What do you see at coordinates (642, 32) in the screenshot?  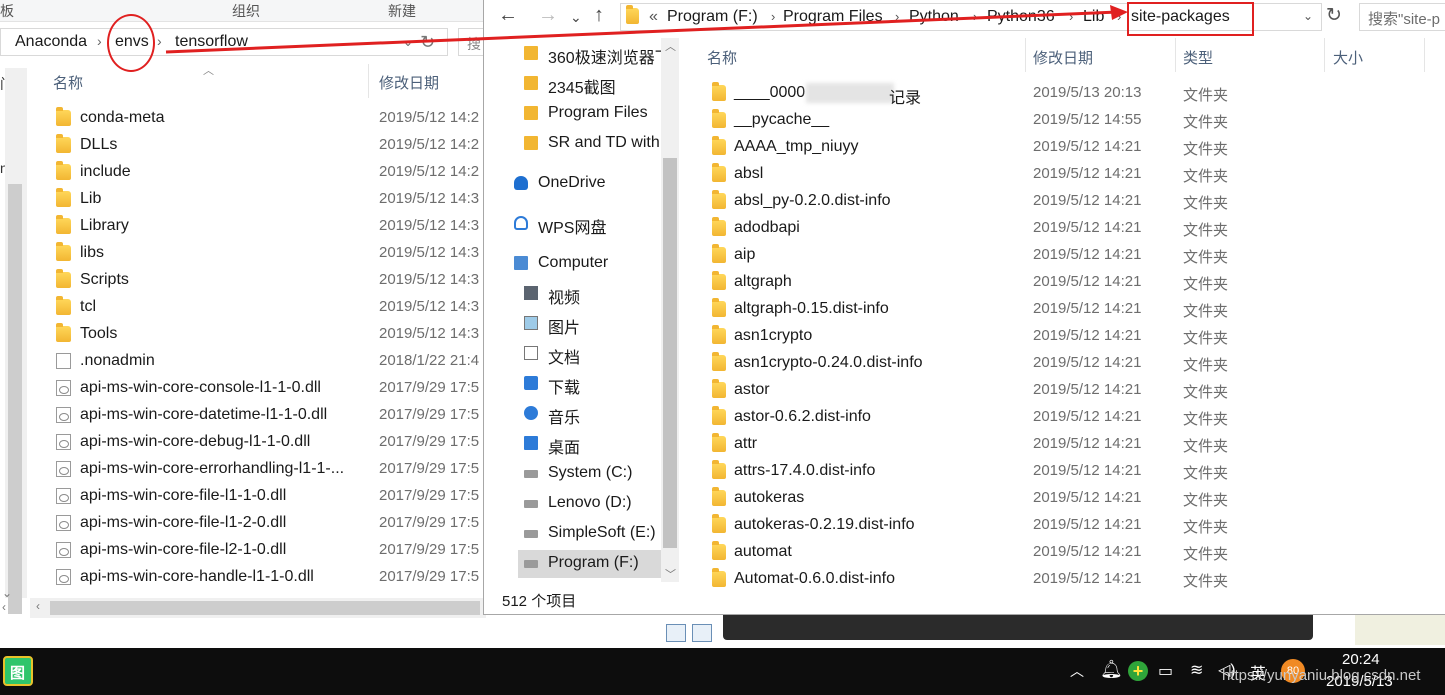 I see `annotation-arrow-line` at bounding box center [642, 32].